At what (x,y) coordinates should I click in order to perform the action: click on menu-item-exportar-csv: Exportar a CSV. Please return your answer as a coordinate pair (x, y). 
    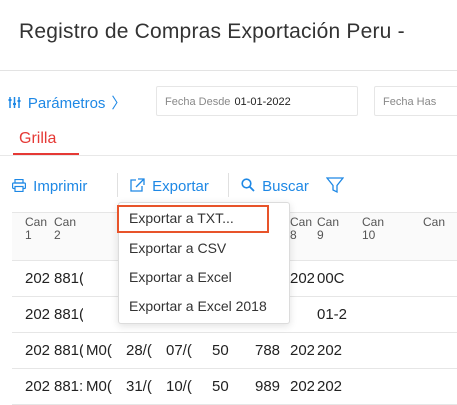
    Looking at the image, I should click on (177, 248).